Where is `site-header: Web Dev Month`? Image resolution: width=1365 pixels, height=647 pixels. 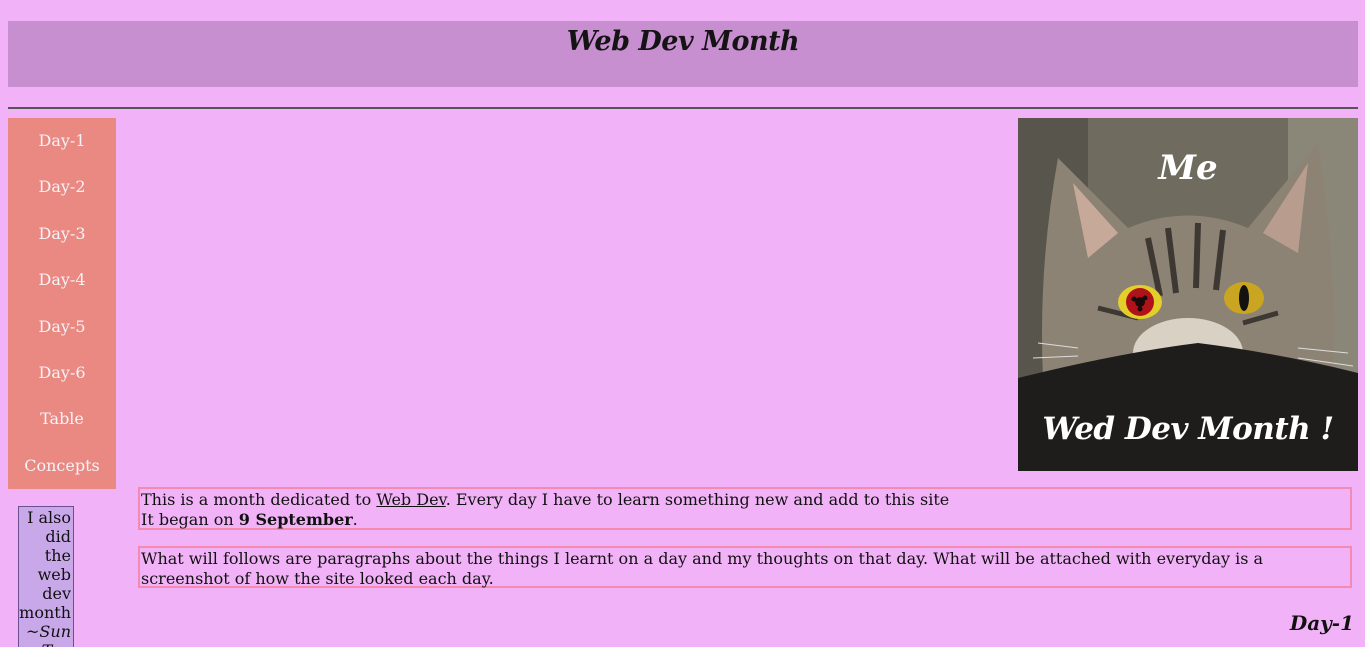
site-header: Web Dev Month is located at coordinates (683, 54).